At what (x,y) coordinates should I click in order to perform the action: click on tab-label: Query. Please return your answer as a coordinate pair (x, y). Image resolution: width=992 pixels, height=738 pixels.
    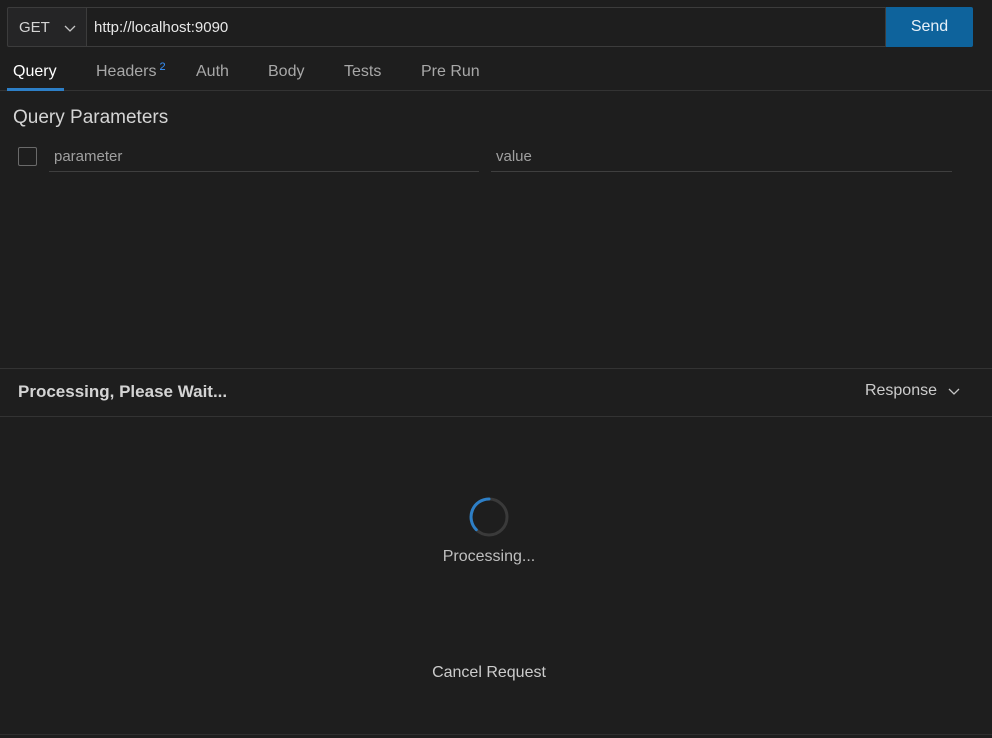
    Looking at the image, I should click on (35, 71).